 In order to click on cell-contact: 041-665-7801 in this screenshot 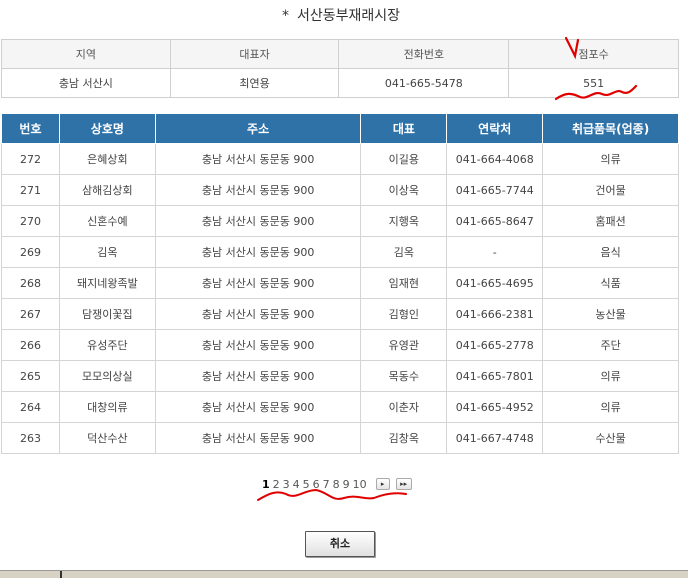, I will do `click(495, 376)`.